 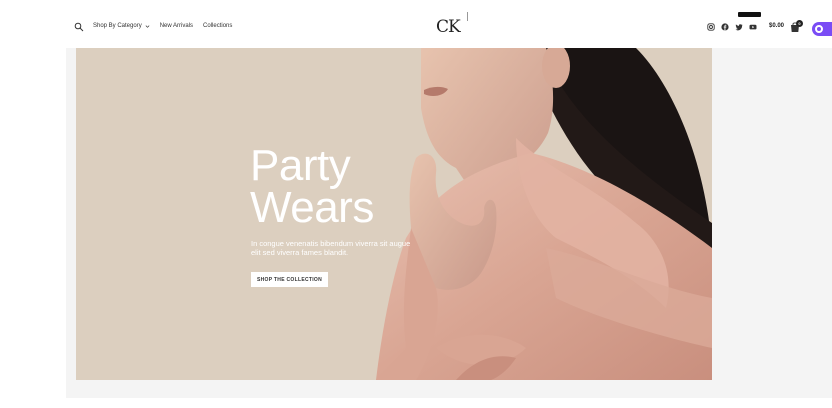 I want to click on nav-item-label: Shop By Category, so click(x=117, y=26).